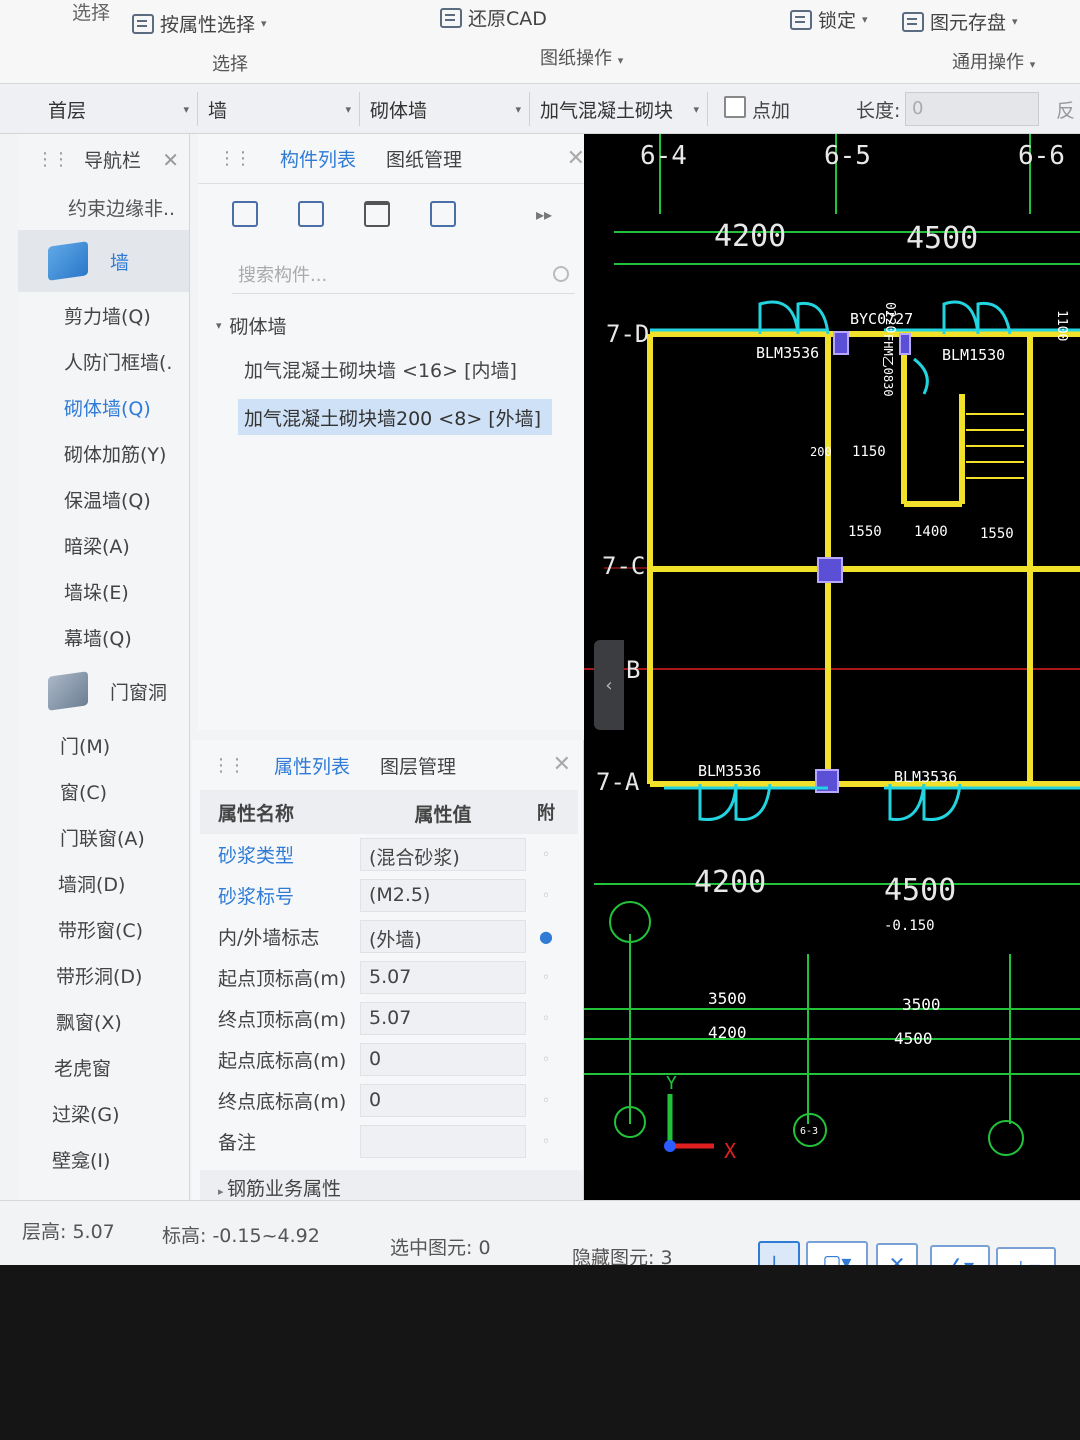  Describe the element at coordinates (1026, 1256) in the screenshot. I see `offset-button: ⊥▾` at that location.